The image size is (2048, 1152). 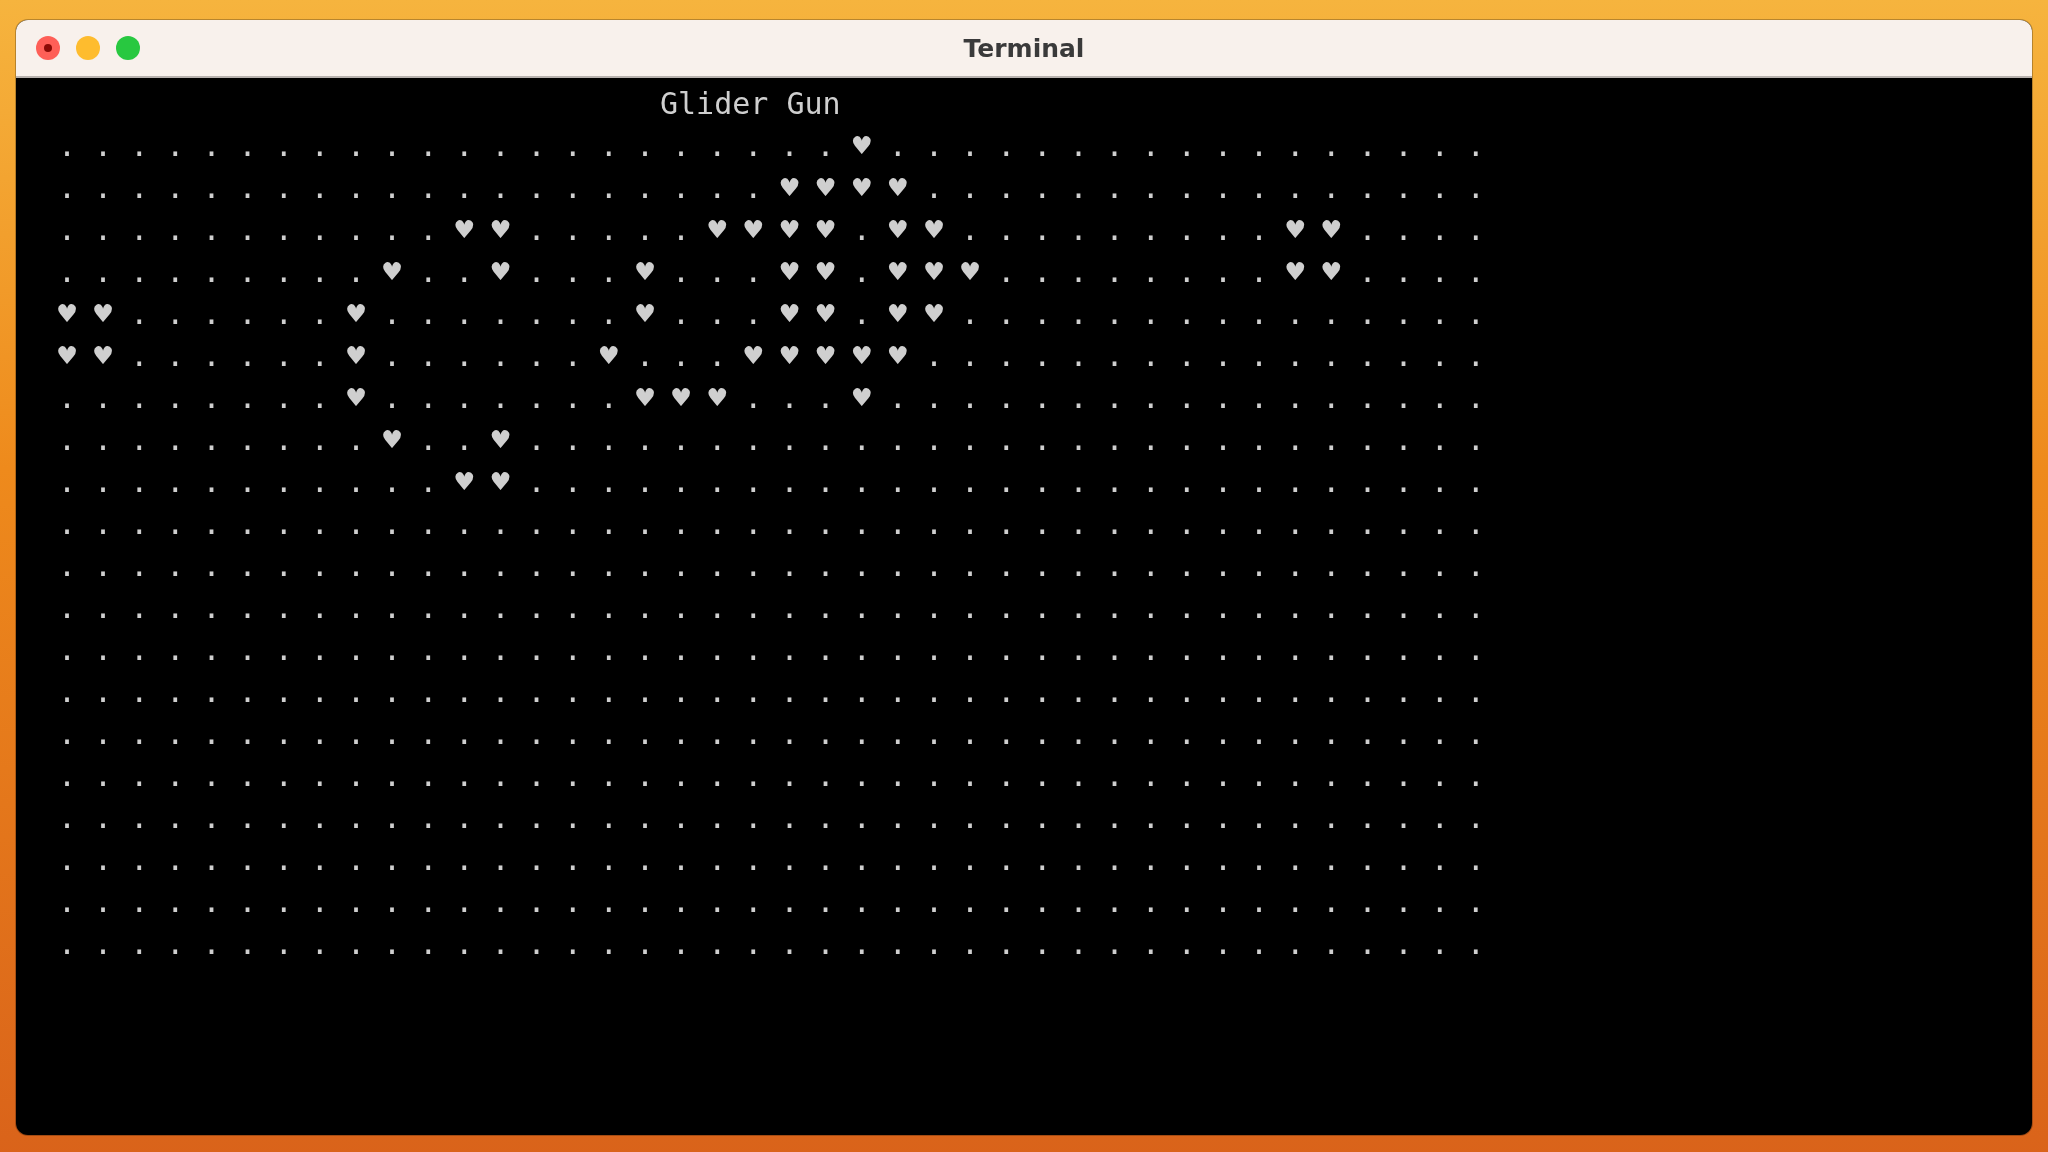 What do you see at coordinates (750, 103) in the screenshot?
I see `terminal-heading: Glider Gun` at bounding box center [750, 103].